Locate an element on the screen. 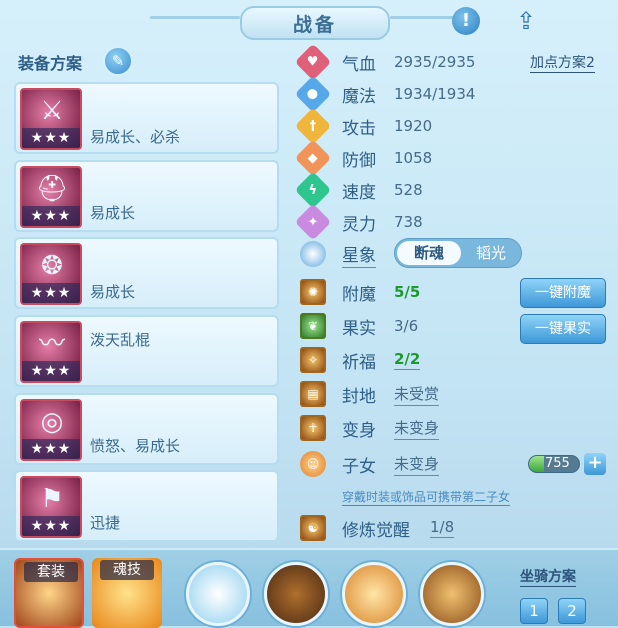  star-sign-toggle: 断魂 韬光 is located at coordinates (458, 253).